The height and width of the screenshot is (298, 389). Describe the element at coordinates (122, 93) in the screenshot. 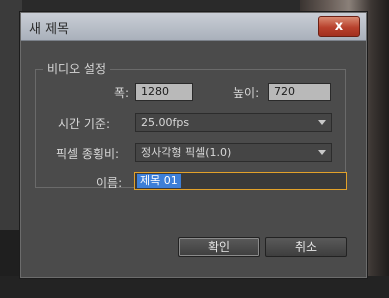

I see `width-label: 폭:` at that location.